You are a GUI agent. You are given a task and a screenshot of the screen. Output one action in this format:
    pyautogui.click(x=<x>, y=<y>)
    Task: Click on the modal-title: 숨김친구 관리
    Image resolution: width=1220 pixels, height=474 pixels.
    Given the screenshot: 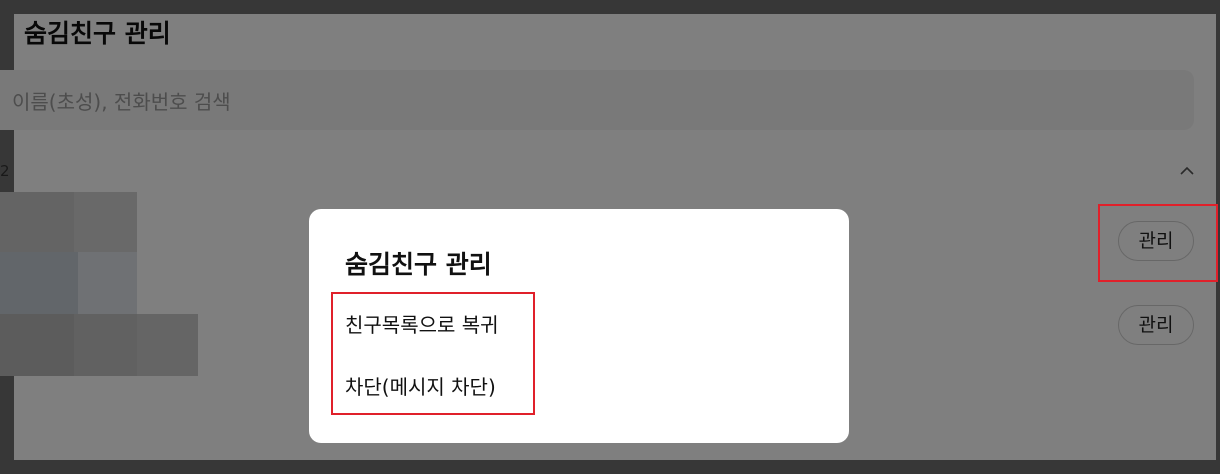 What is the action you would take?
    pyautogui.click(x=418, y=264)
    